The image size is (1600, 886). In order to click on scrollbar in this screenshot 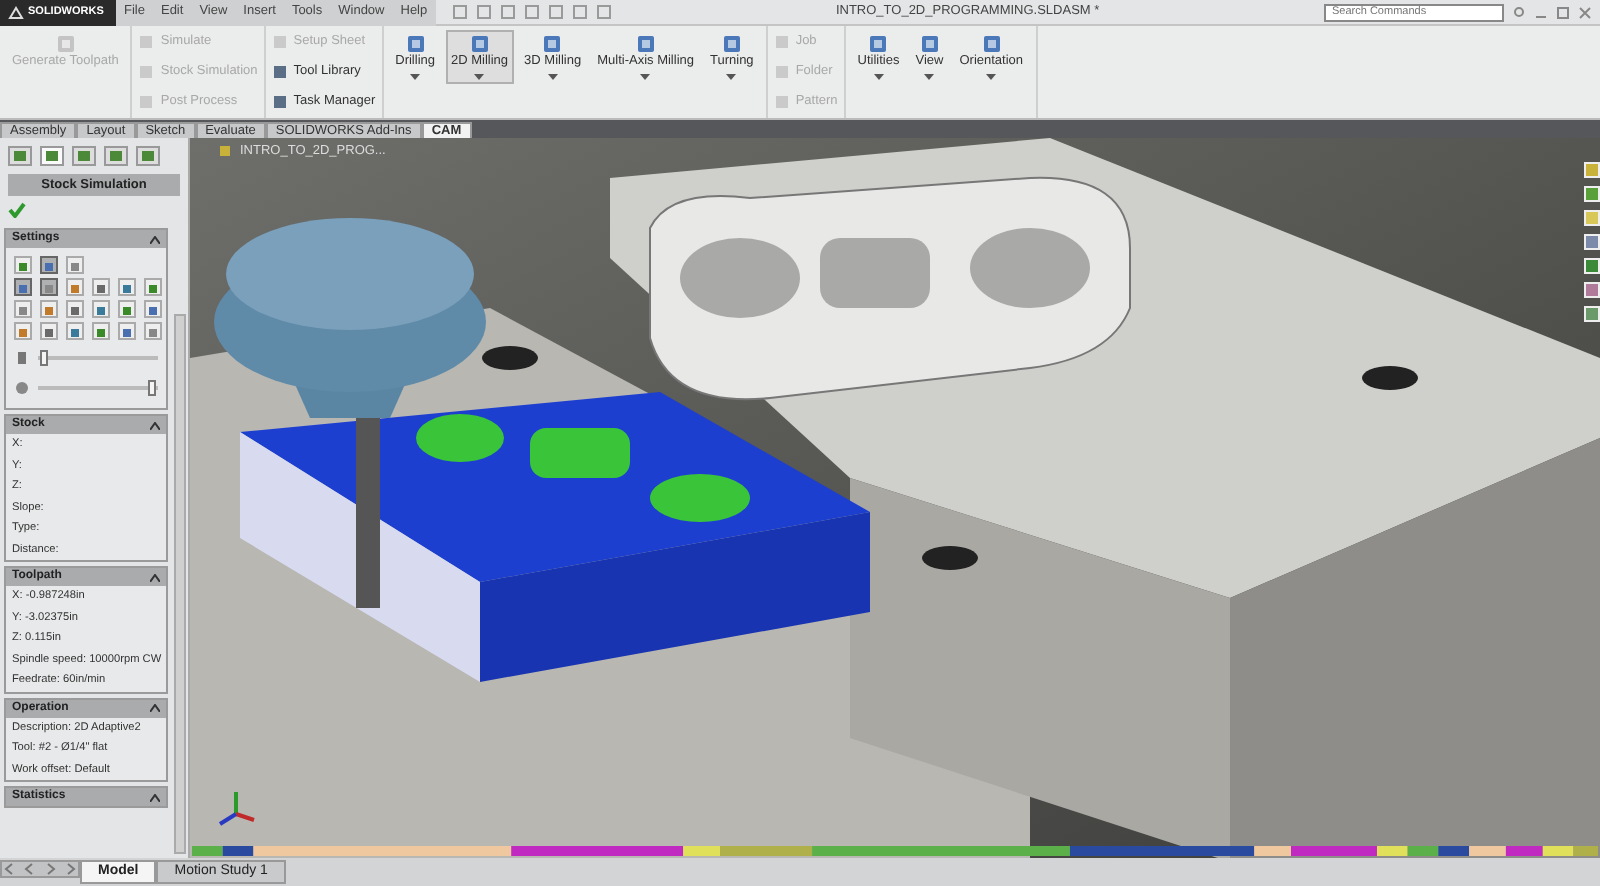, I will do `click(180, 584)`.